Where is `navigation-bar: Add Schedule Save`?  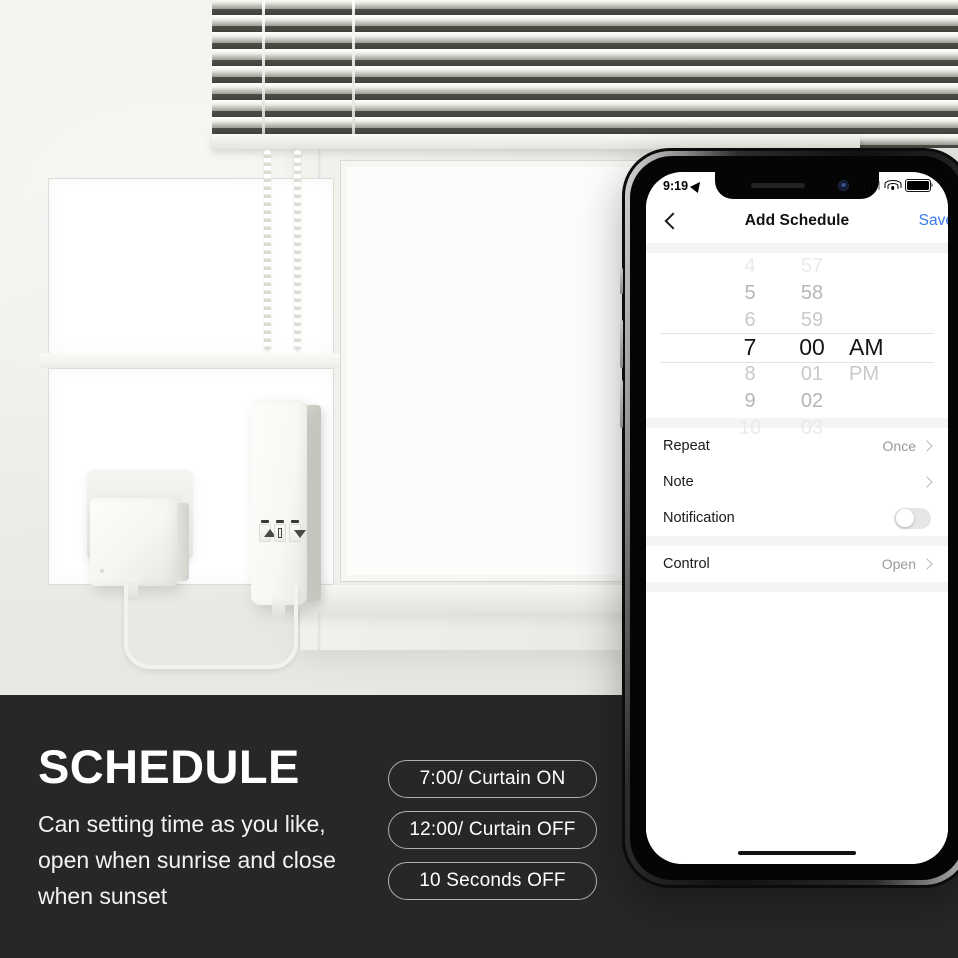 navigation-bar: Add Schedule Save is located at coordinates (797, 221).